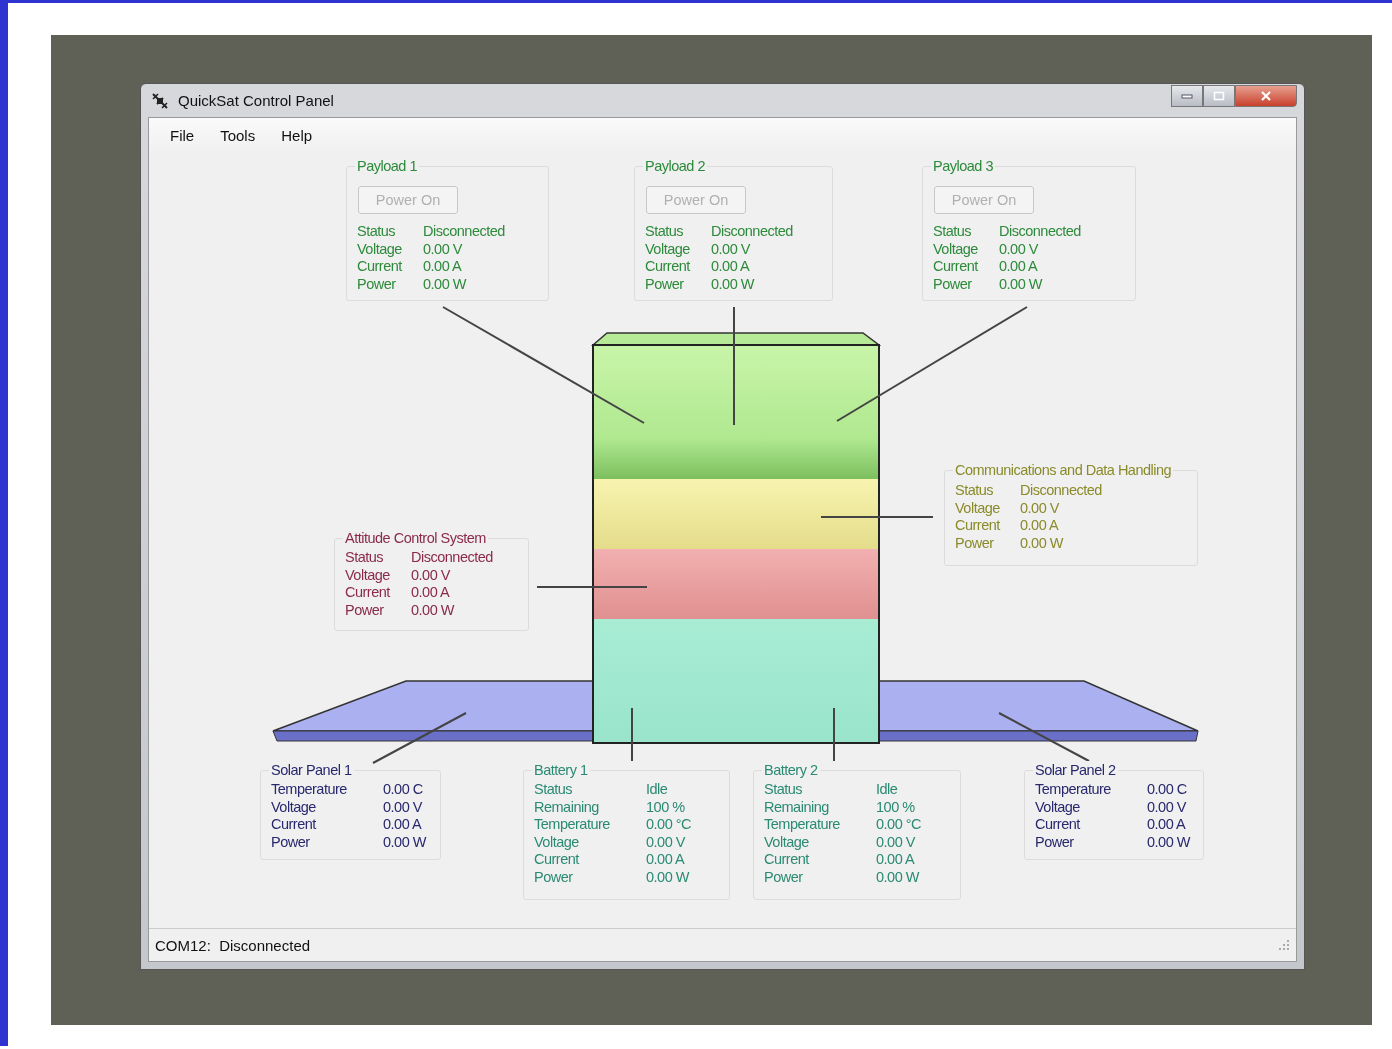 This screenshot has width=1392, height=1049. What do you see at coordinates (160, 100) in the screenshot?
I see `satellite-icon` at bounding box center [160, 100].